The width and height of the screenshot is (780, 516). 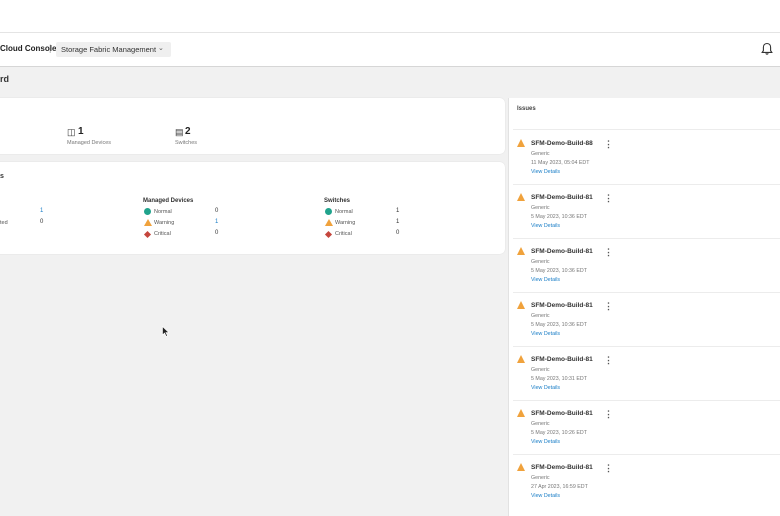 What do you see at coordinates (166, 330) in the screenshot?
I see `mouse-cursor-icon` at bounding box center [166, 330].